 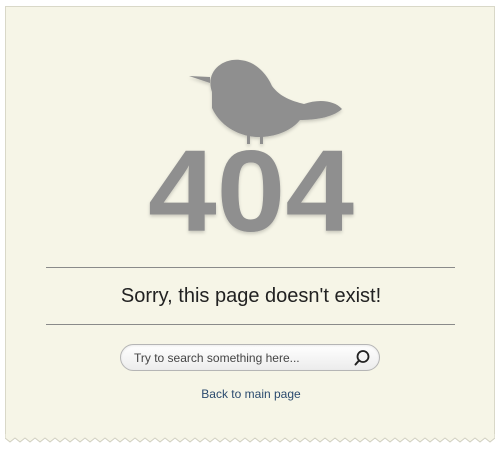 I want to click on error-code: 404, so click(x=251, y=191).